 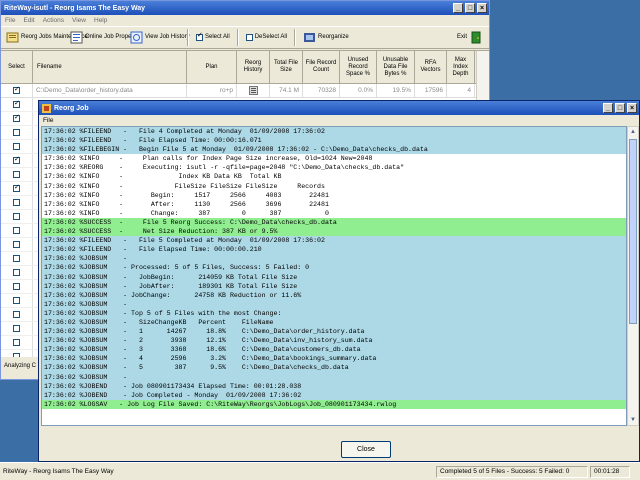 I want to click on col-unused-record-space: Unused Record Space %, so click(x=358, y=67).